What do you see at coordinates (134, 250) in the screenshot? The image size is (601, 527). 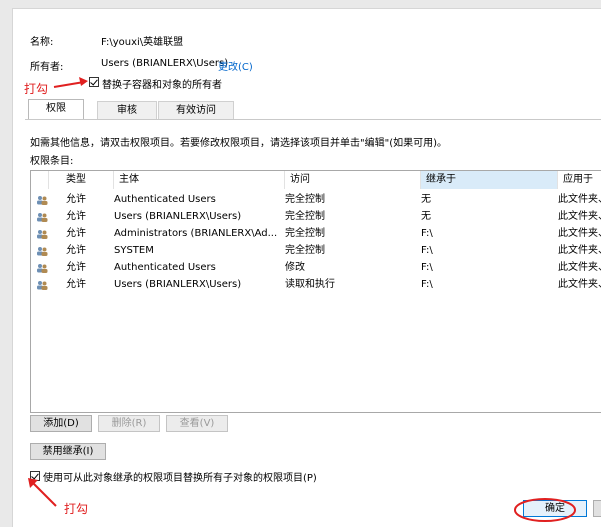 I see `row-principal: SYSTEM` at bounding box center [134, 250].